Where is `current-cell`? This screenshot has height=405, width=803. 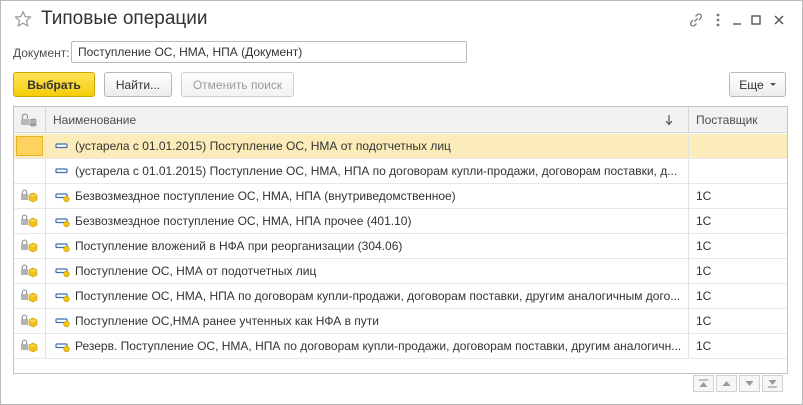 current-cell is located at coordinates (29, 146).